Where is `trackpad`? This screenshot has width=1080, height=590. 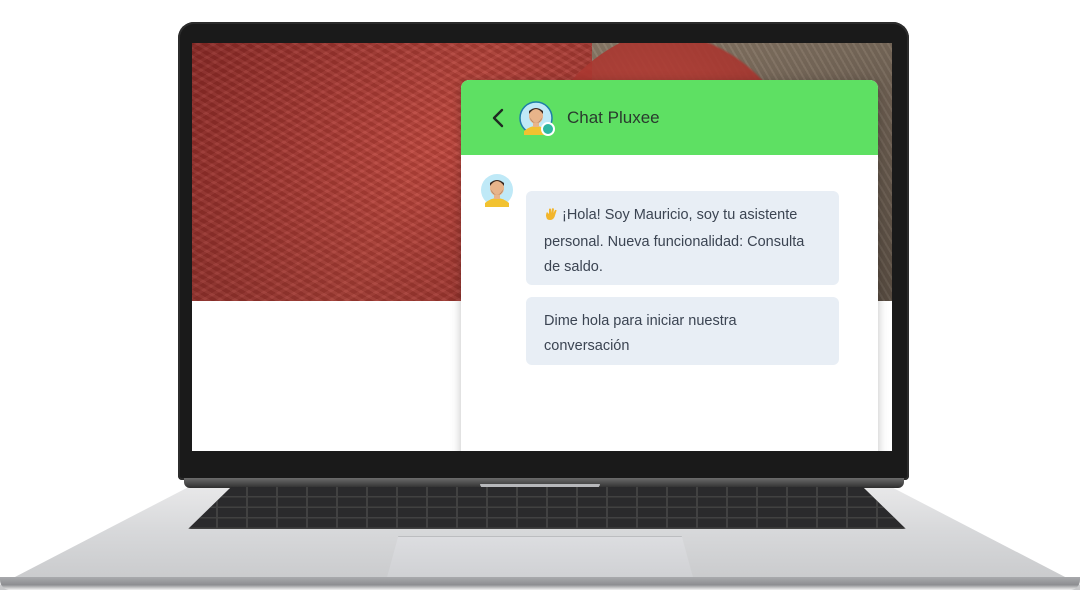
trackpad is located at coordinates (540, 558).